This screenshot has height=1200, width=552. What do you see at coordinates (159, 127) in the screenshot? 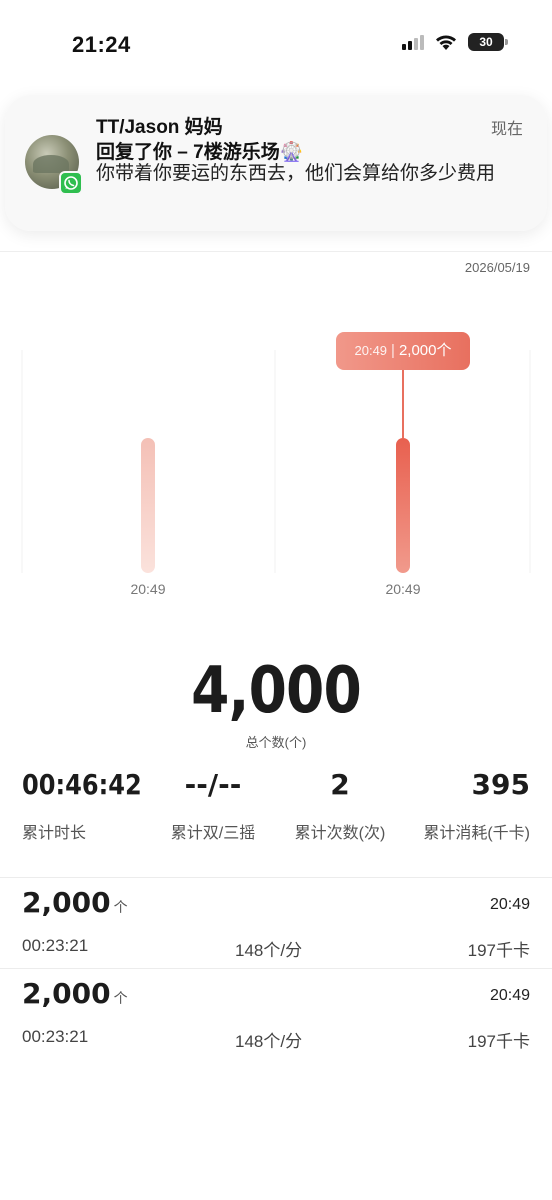
I see `notification-sender: TT/Jason 妈妈` at bounding box center [159, 127].